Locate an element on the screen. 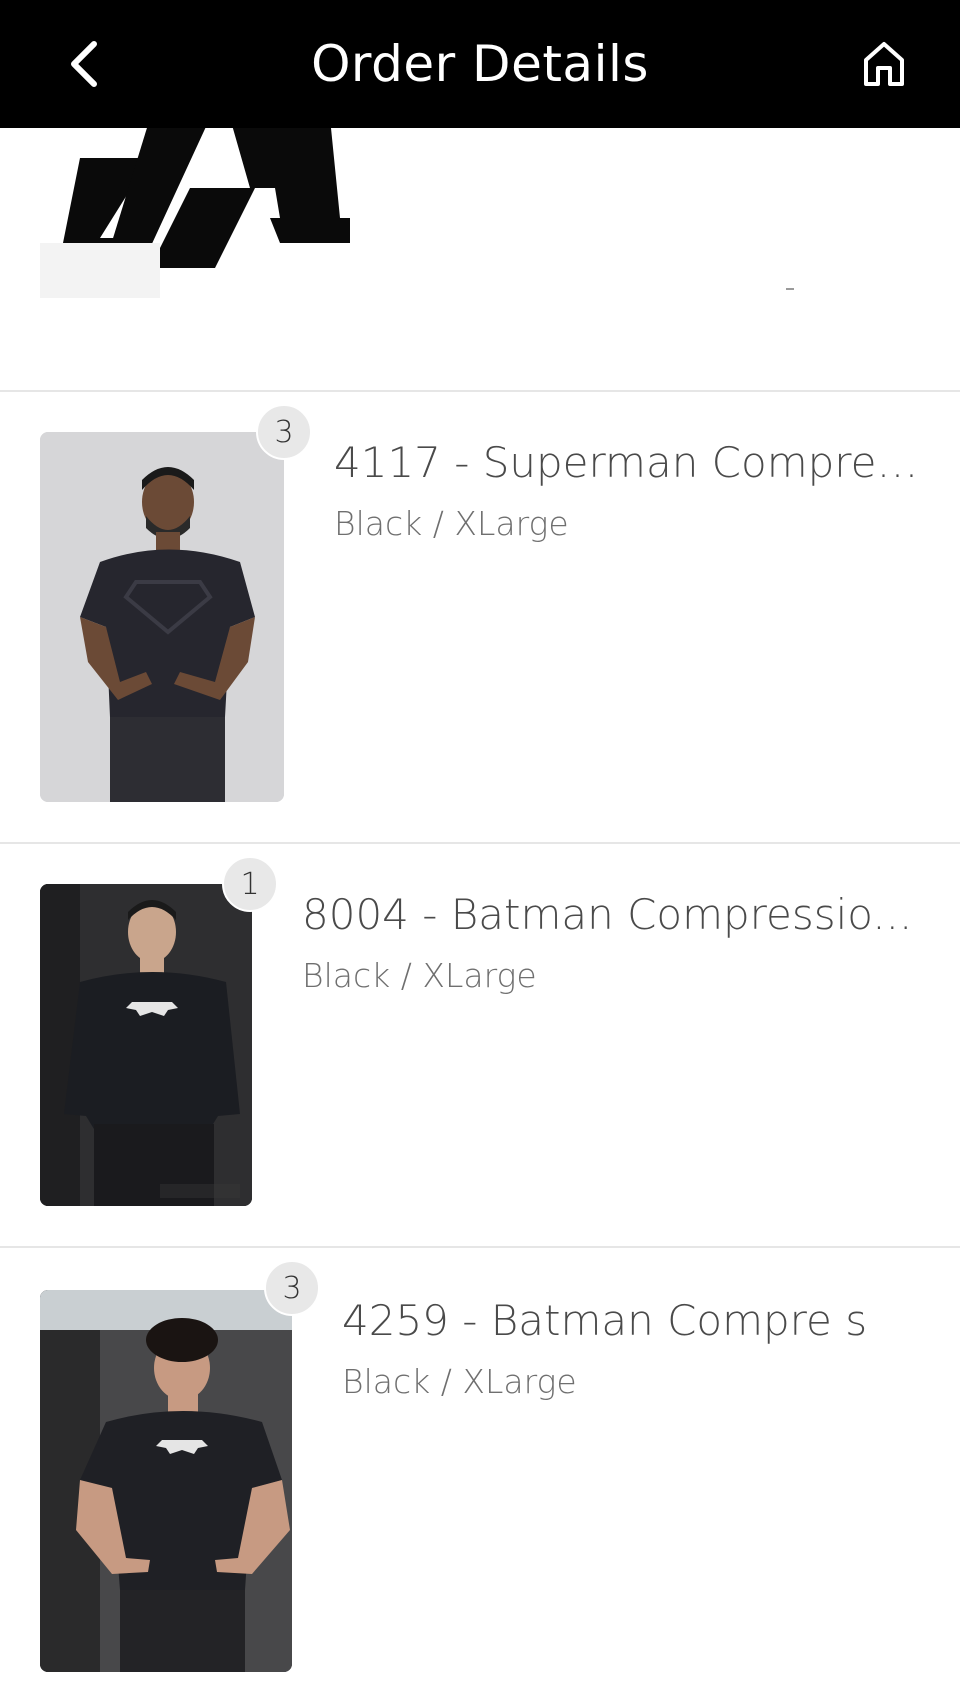 This screenshot has height=1706, width=960. brand-logo is located at coordinates (195, 213).